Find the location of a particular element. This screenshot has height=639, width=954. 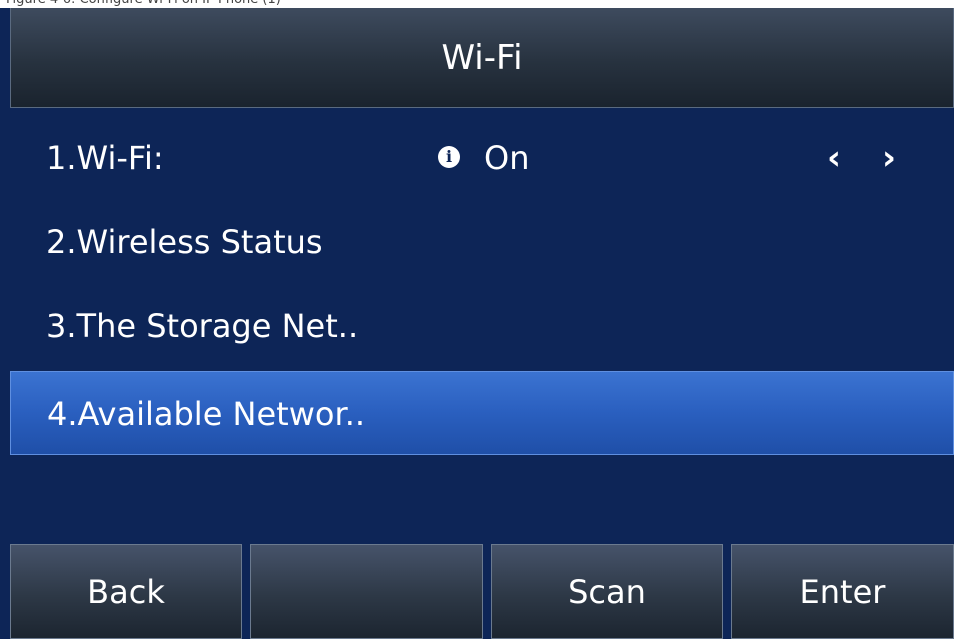

scan-softkey: Scan is located at coordinates (607, 591).